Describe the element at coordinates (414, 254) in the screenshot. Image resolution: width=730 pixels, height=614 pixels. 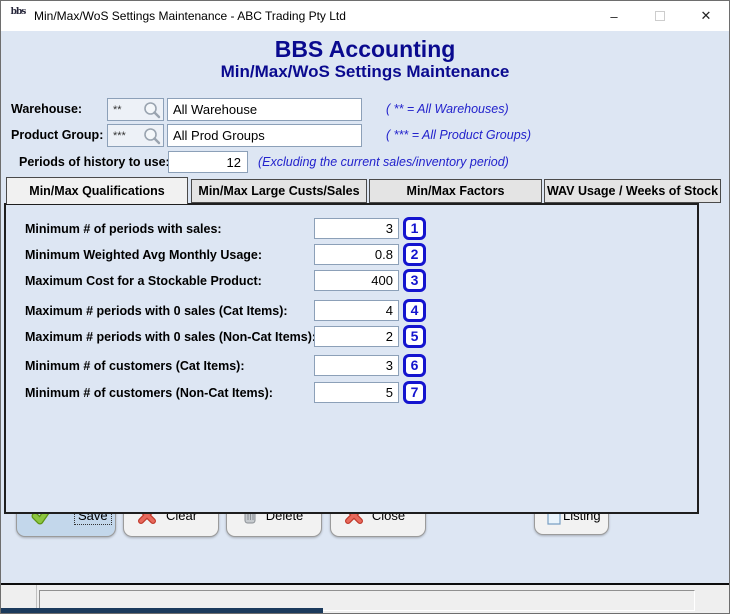
I see `step-badge-2: 2` at that location.